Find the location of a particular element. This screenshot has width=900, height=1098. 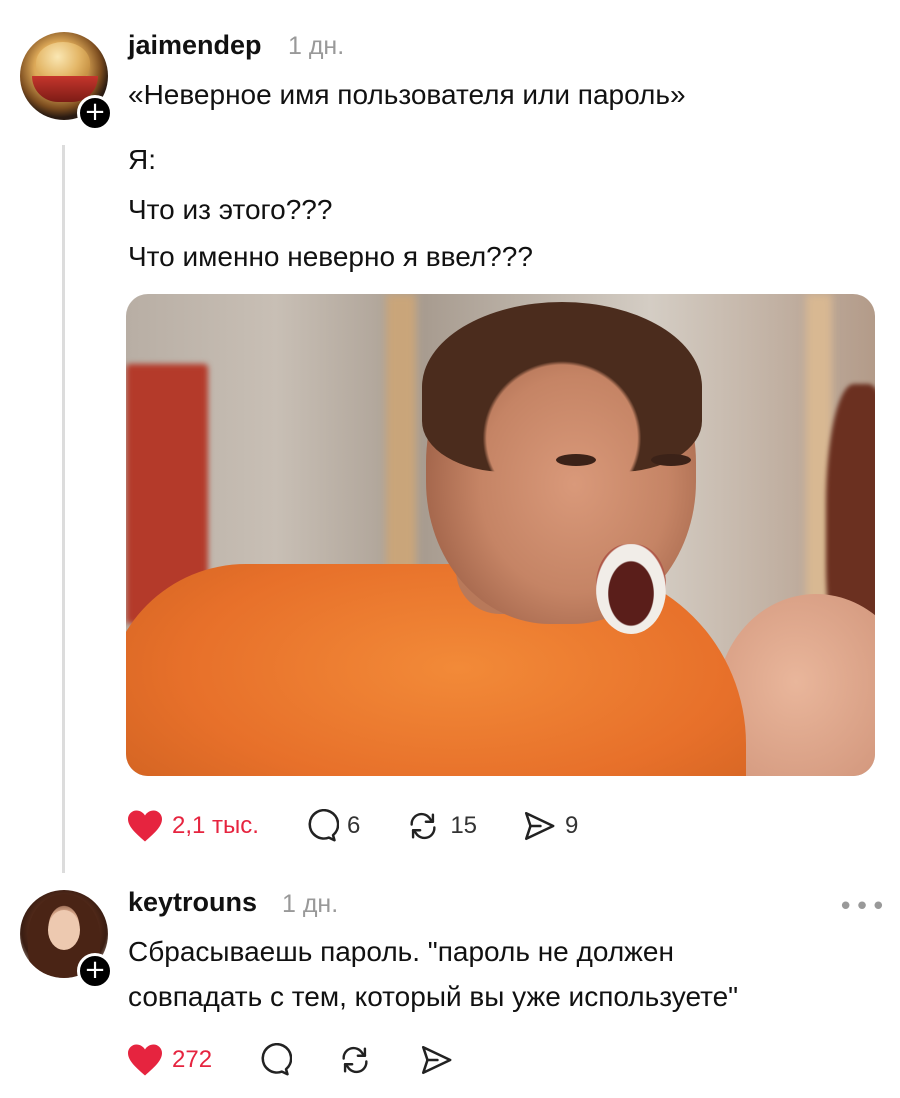

share-button is located at coordinates (436, 1060).